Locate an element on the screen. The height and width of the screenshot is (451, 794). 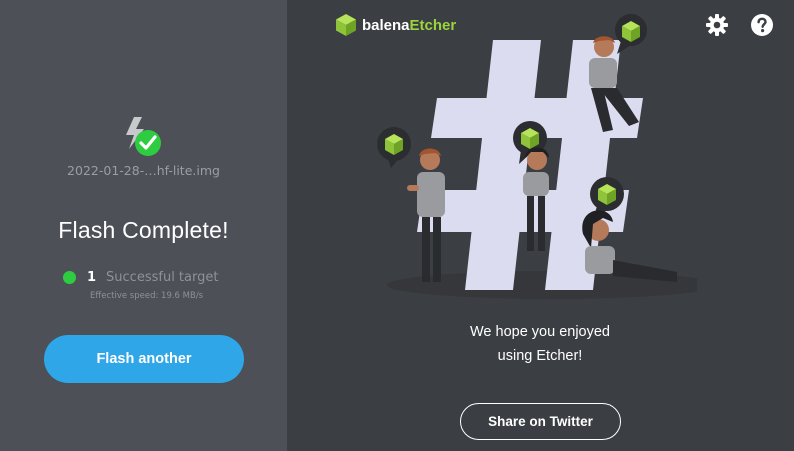
successful-target-label: Successful target is located at coordinates (162, 277).